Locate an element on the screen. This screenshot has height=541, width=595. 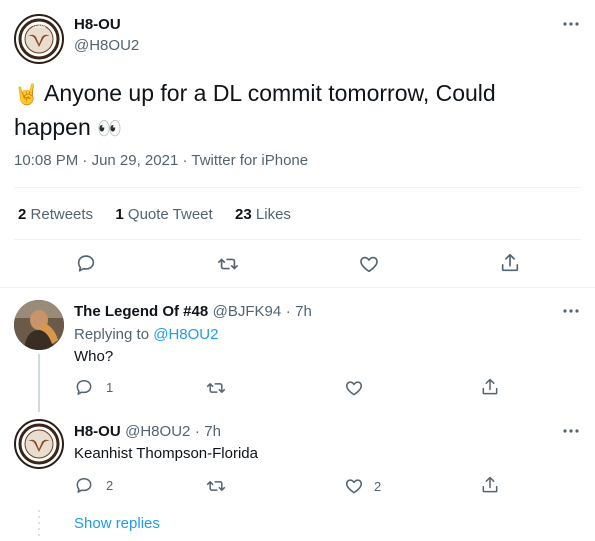
likes-stat: 23 Likes is located at coordinates (263, 214).